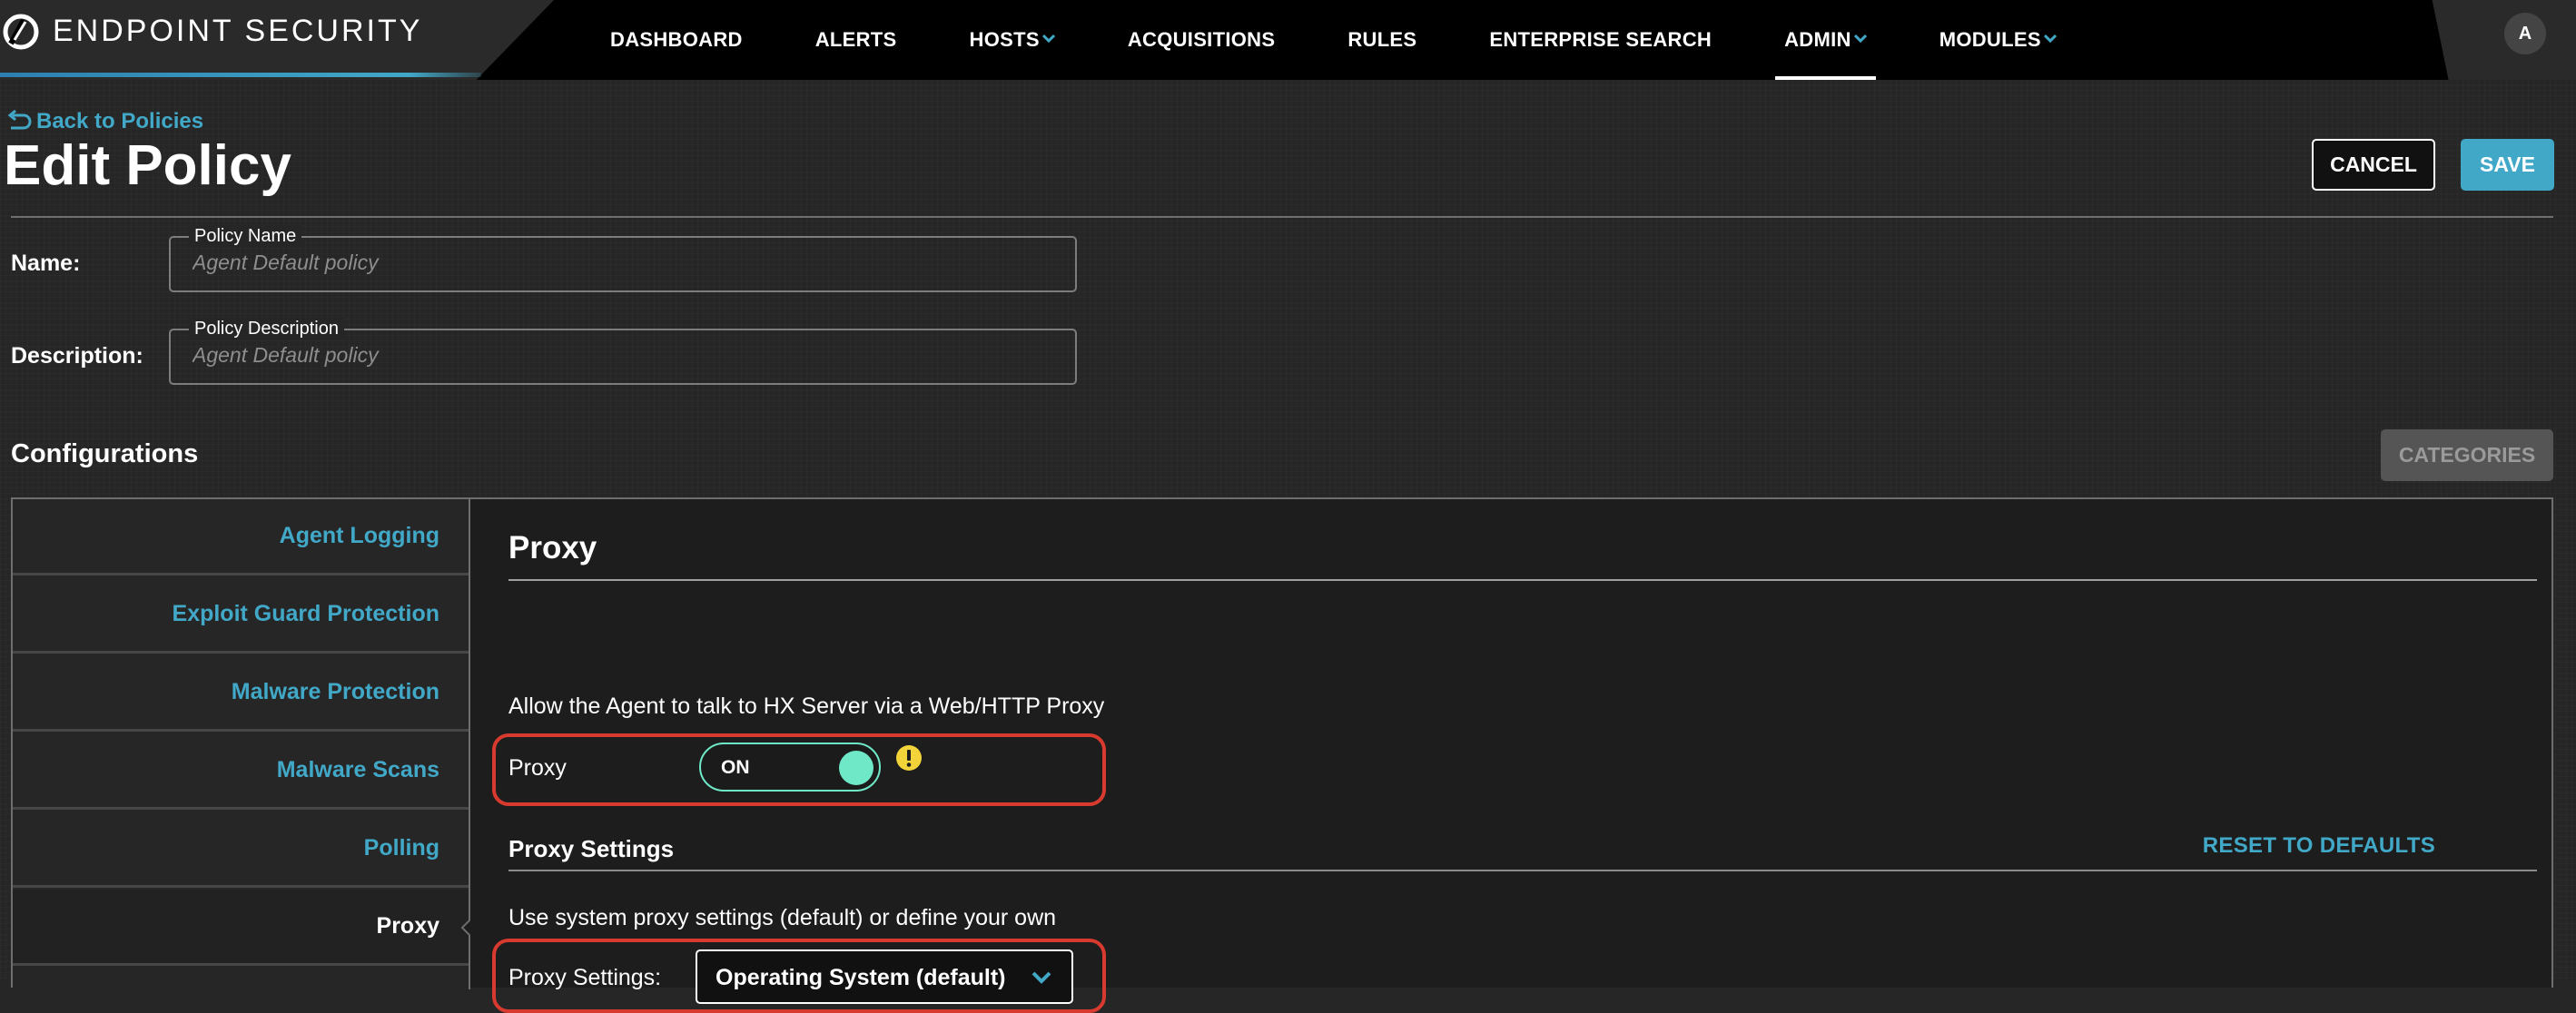  Describe the element at coordinates (241, 849) in the screenshot. I see `sidebar-item-polling: Polling` at that location.